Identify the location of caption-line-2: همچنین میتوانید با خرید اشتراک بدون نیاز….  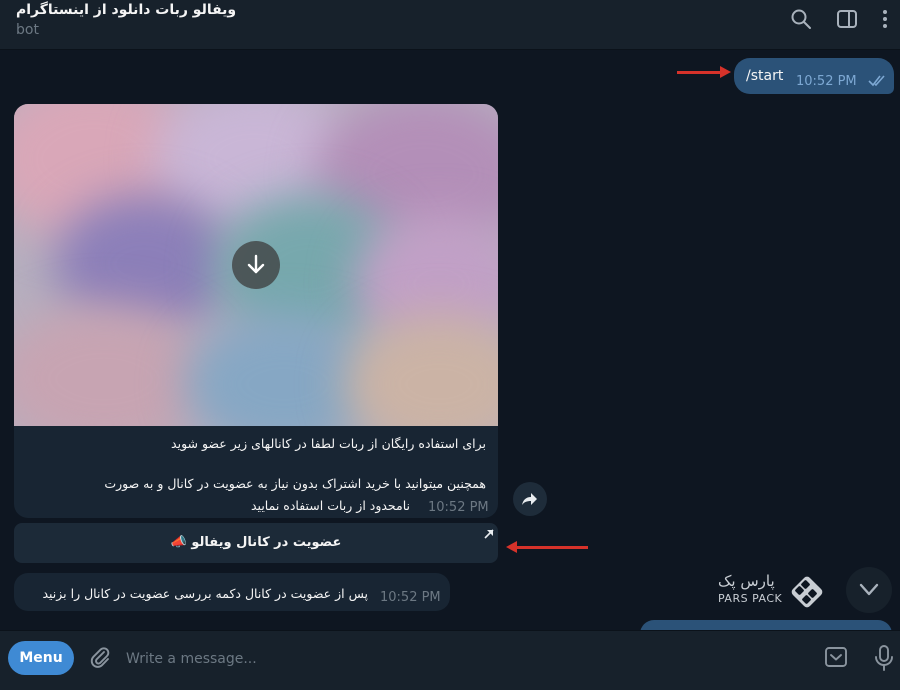
(295, 483).